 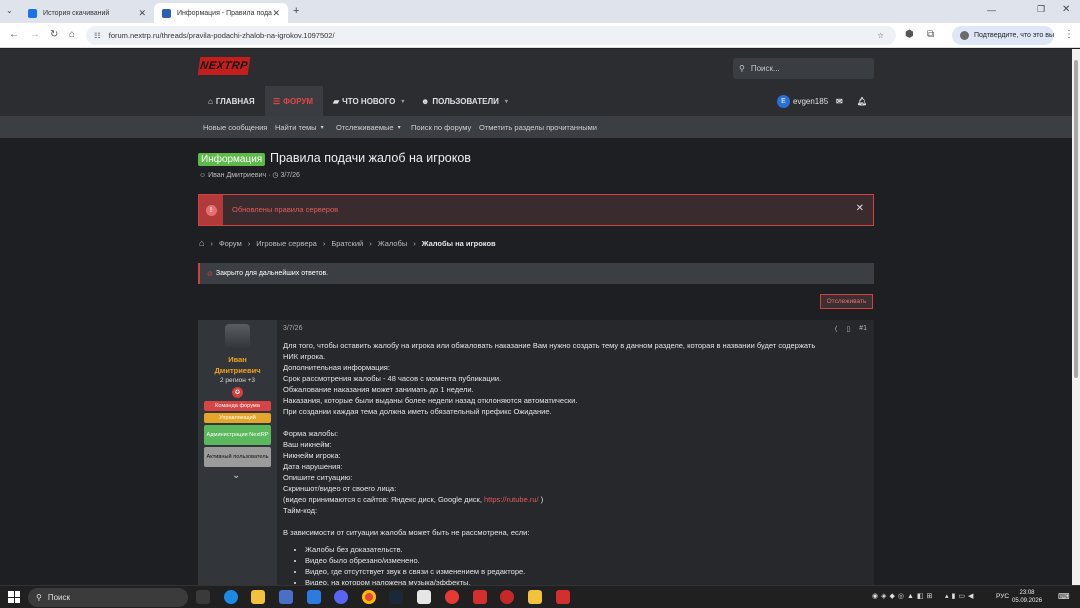 I want to click on language-indicator: РУС, so click(x=1002, y=596).